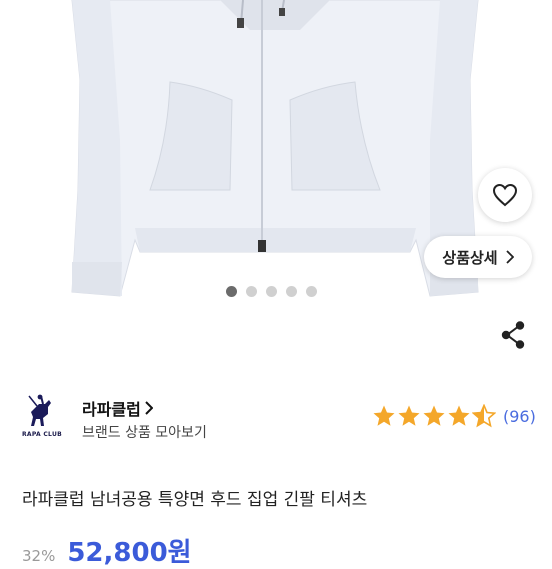  I want to click on price-row: 32% 52,800원, so click(107, 550).